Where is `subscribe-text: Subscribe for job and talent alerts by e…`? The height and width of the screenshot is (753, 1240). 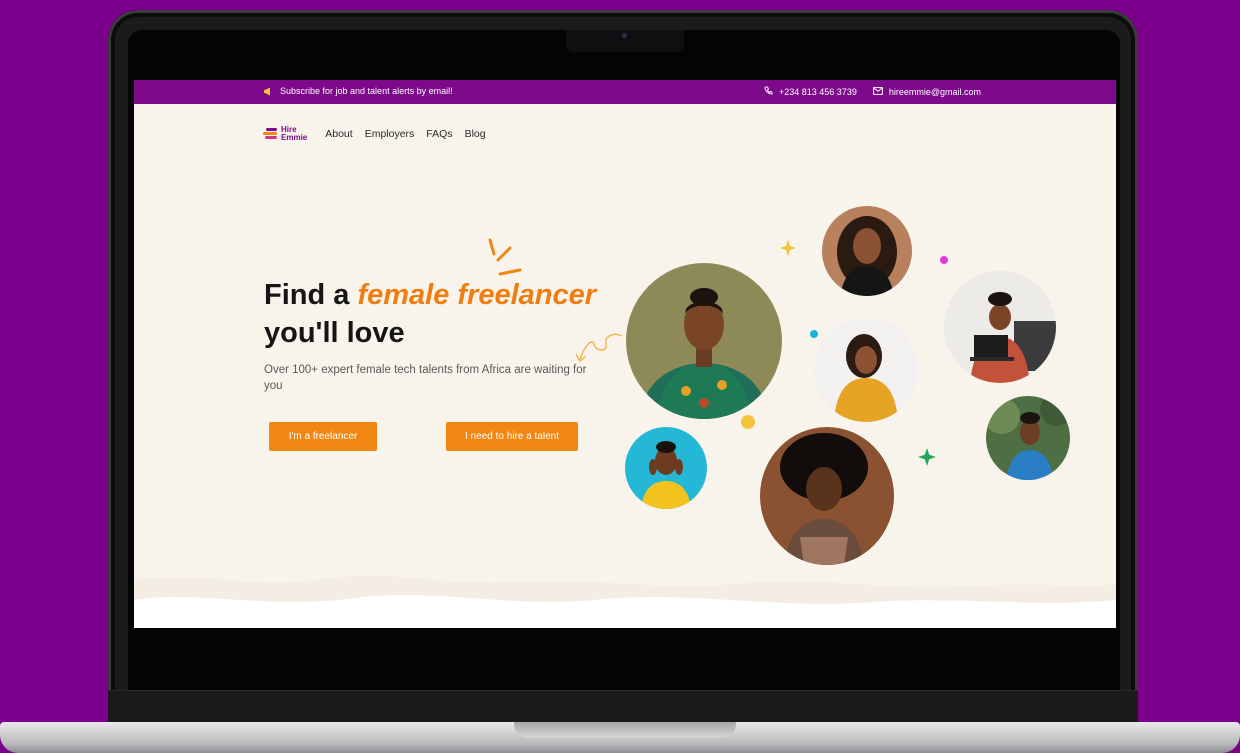
subscribe-text: Subscribe for job and talent alerts by e… is located at coordinates (366, 91).